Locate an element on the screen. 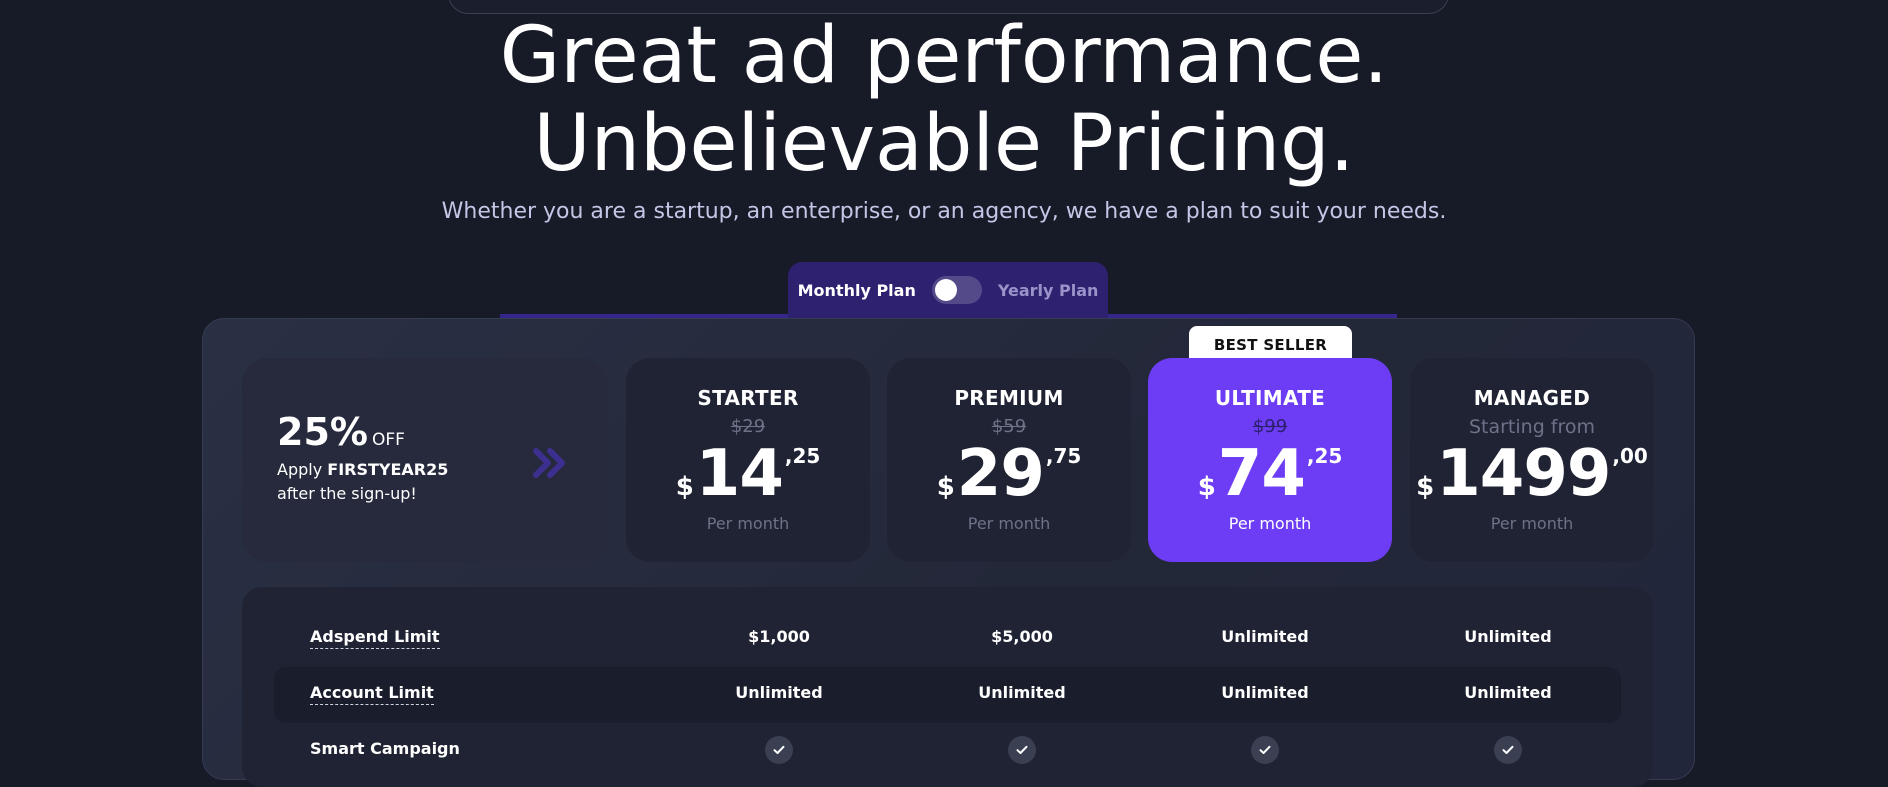 This screenshot has width=1888, height=787. promo-after-text: after the sign-up! is located at coordinates (347, 493).